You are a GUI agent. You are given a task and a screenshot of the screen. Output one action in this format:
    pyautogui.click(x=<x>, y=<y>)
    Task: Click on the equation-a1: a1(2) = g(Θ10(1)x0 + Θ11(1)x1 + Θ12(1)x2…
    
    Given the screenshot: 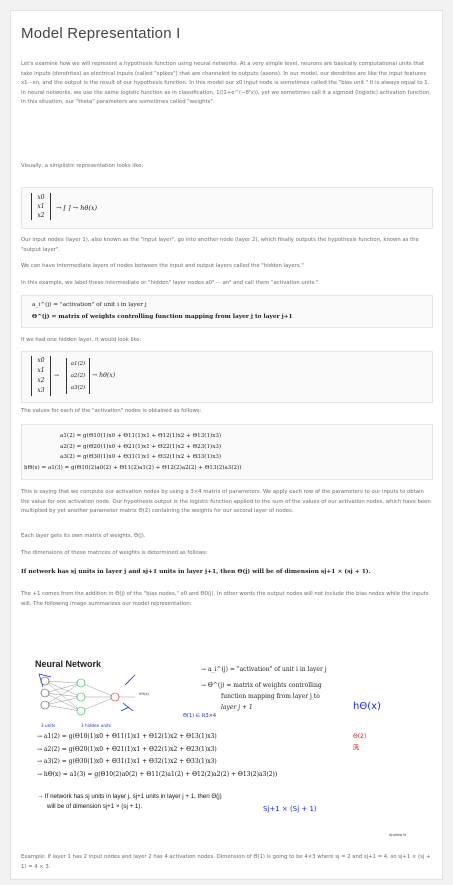 What is the action you would take?
    pyautogui.click(x=141, y=436)
    